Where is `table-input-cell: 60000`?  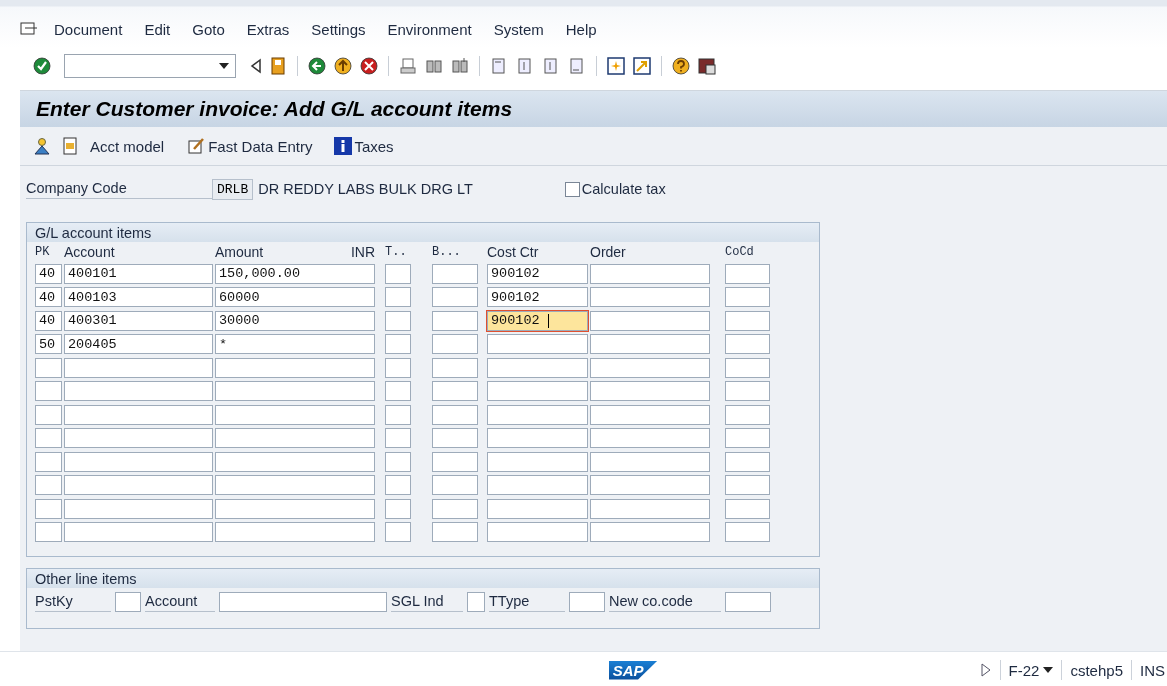
table-input-cell: 60000 is located at coordinates (295, 297).